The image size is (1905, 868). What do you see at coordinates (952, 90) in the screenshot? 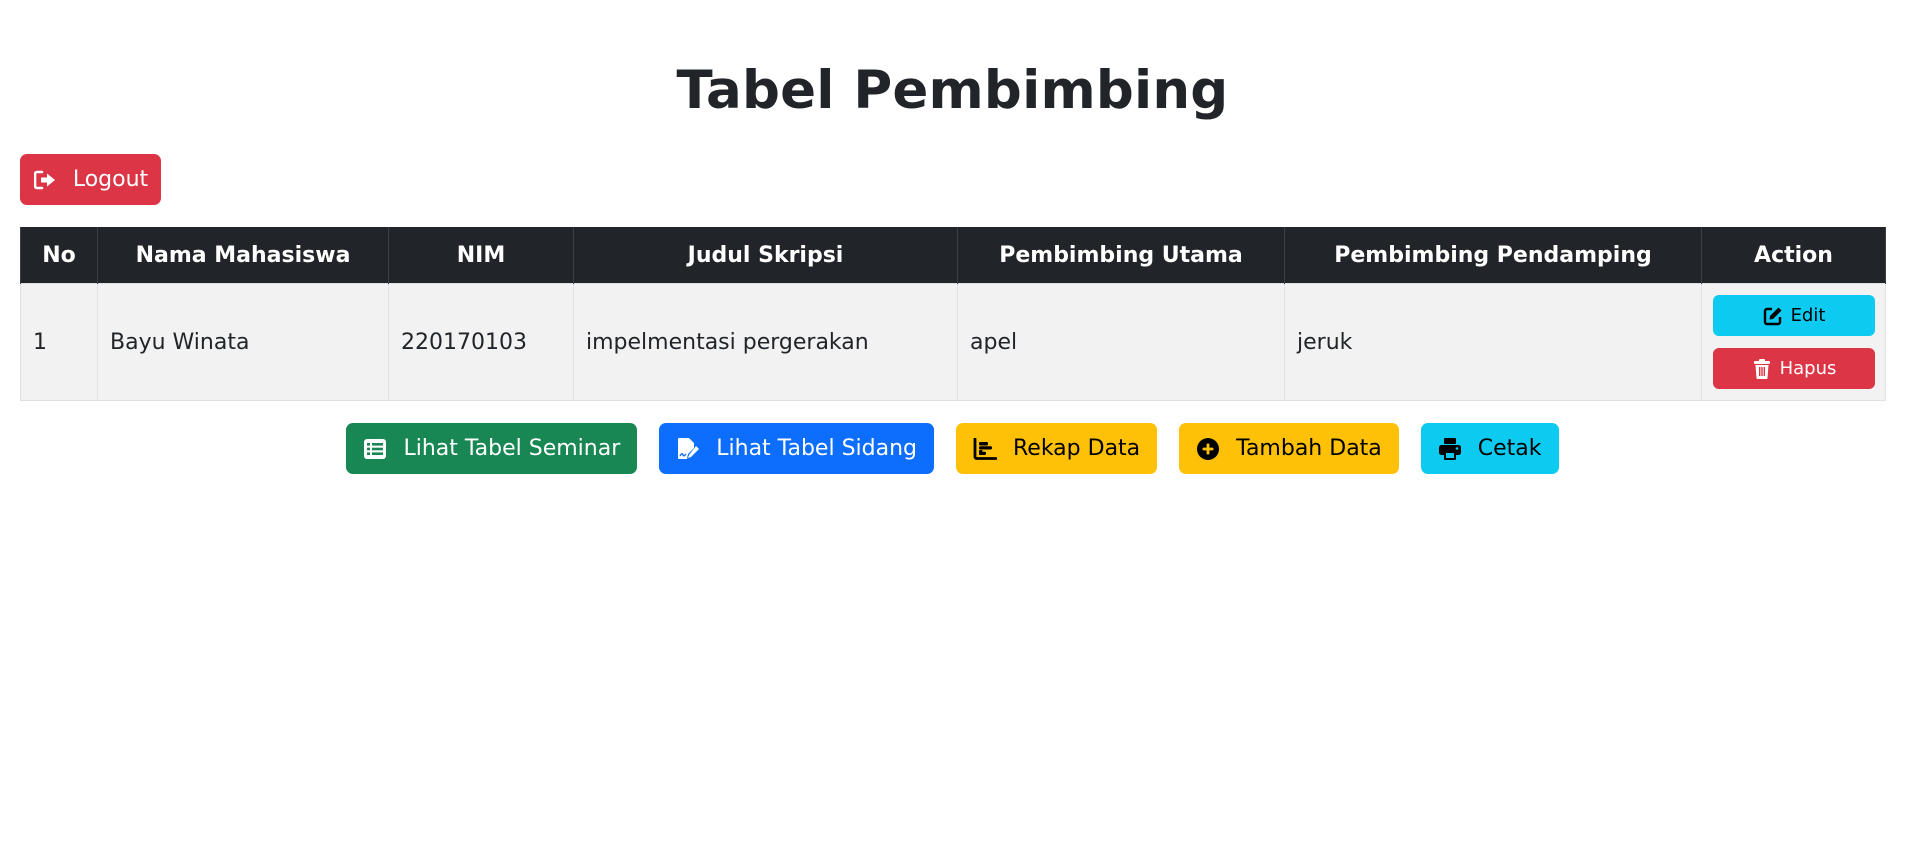
I see `page-title: Tabel Pembimbing` at bounding box center [952, 90].